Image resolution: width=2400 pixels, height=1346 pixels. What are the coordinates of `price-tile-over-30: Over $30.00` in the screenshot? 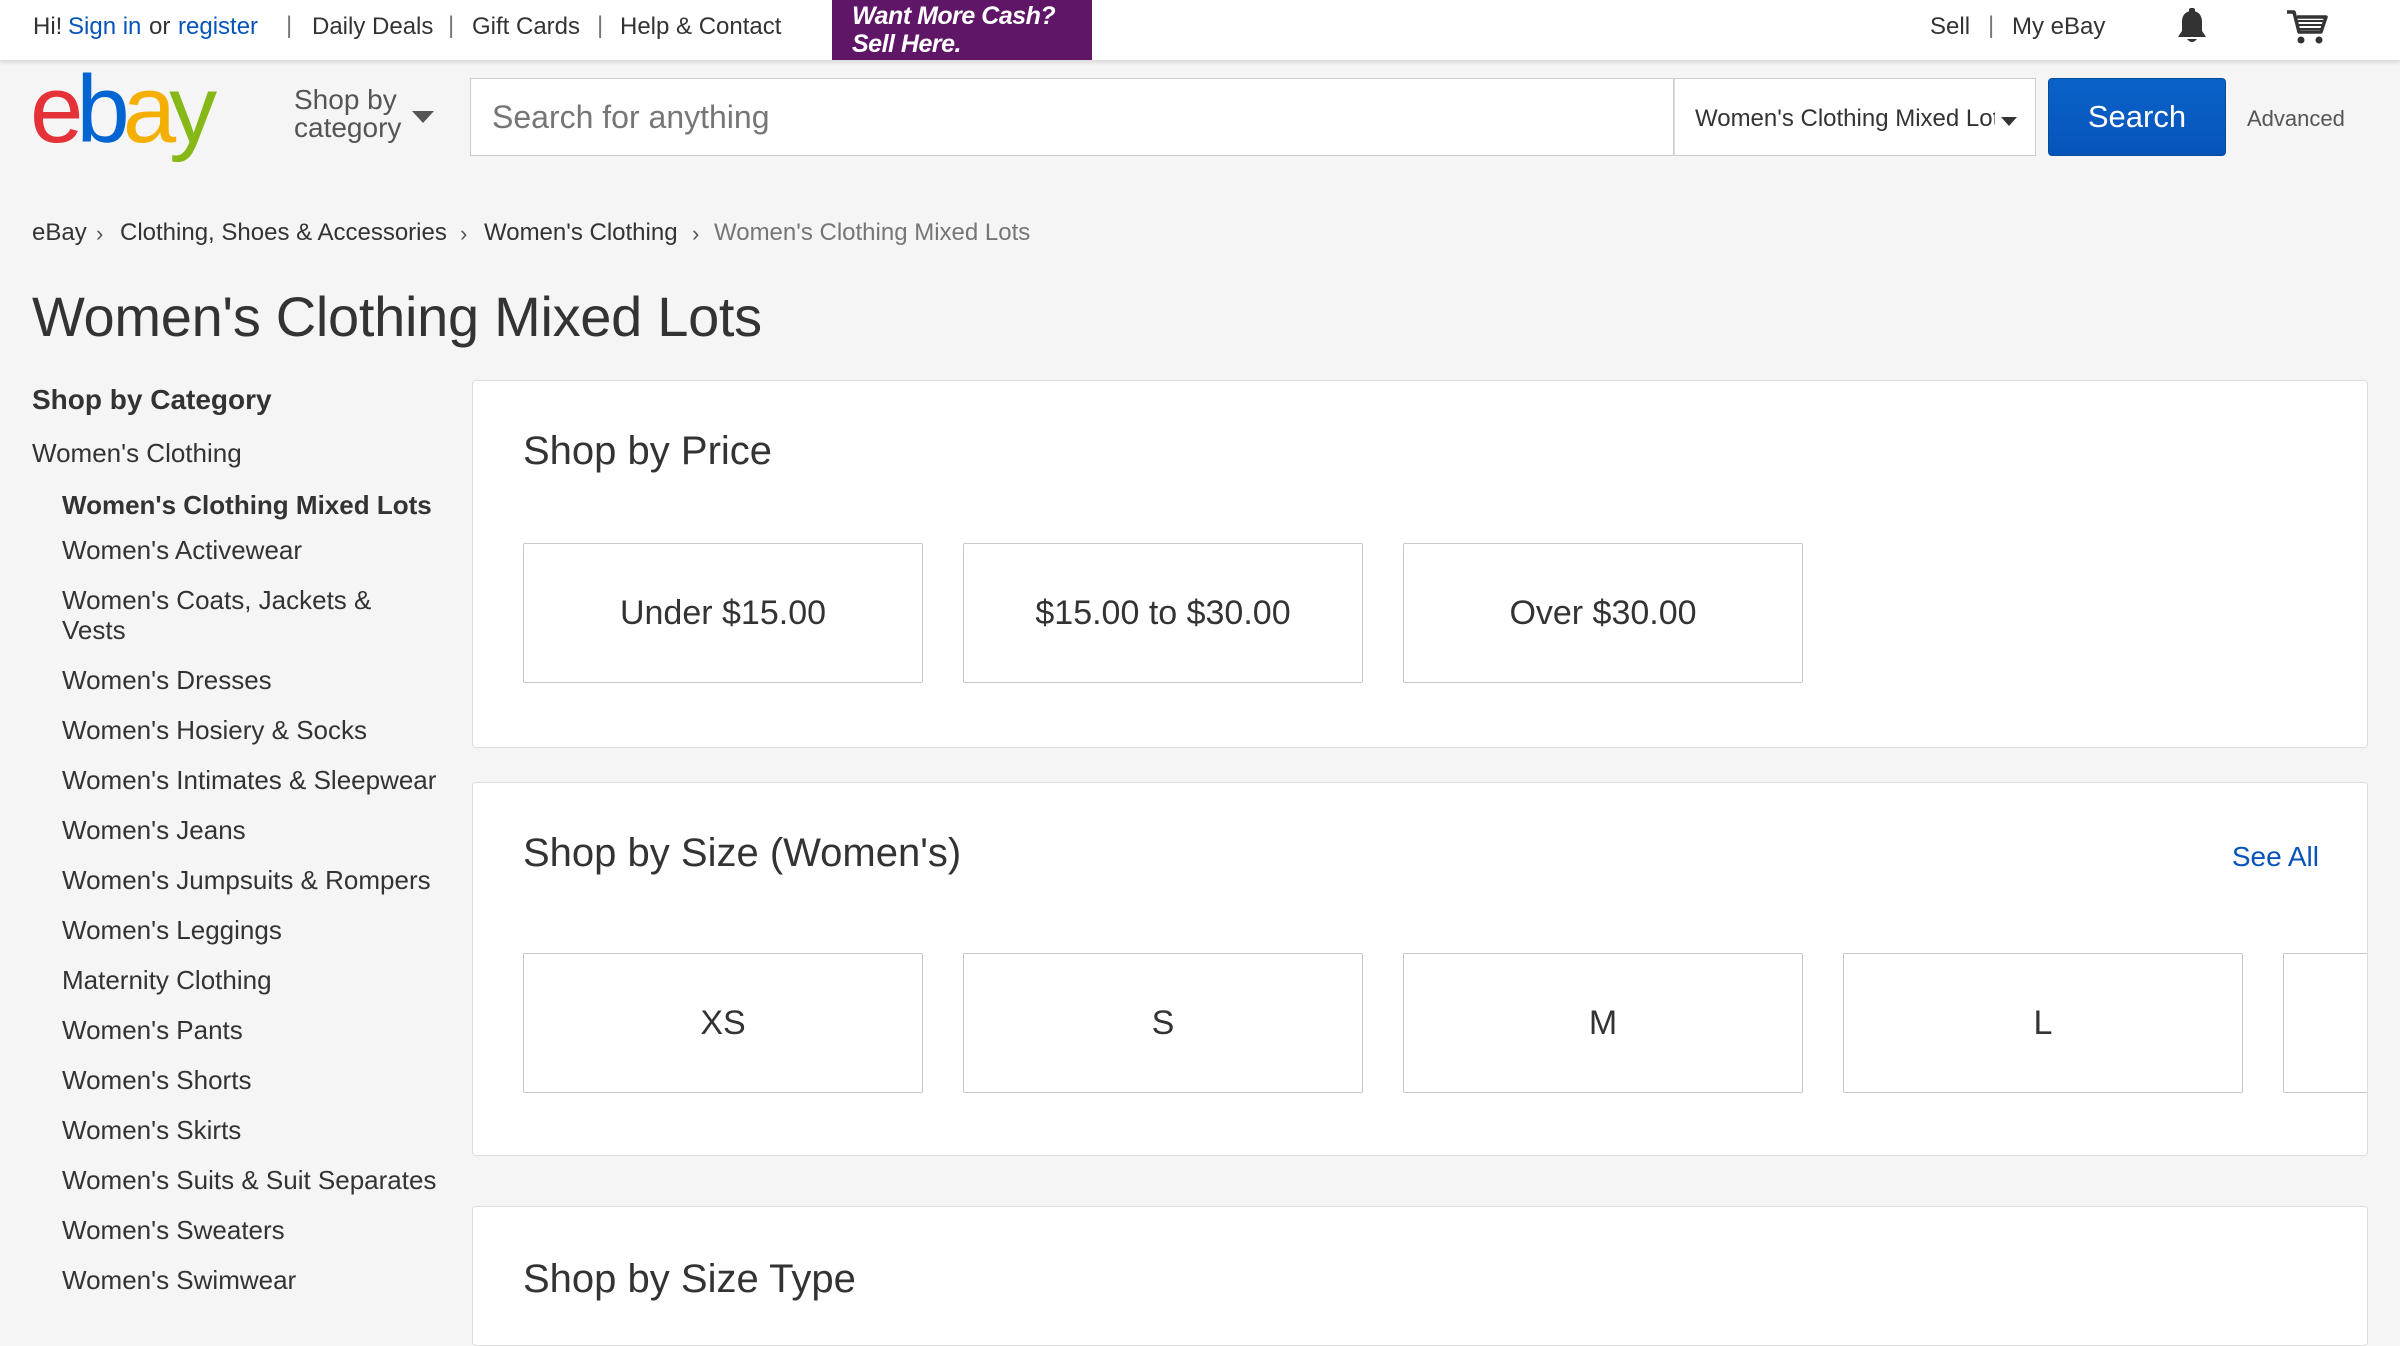 It's located at (1603, 613).